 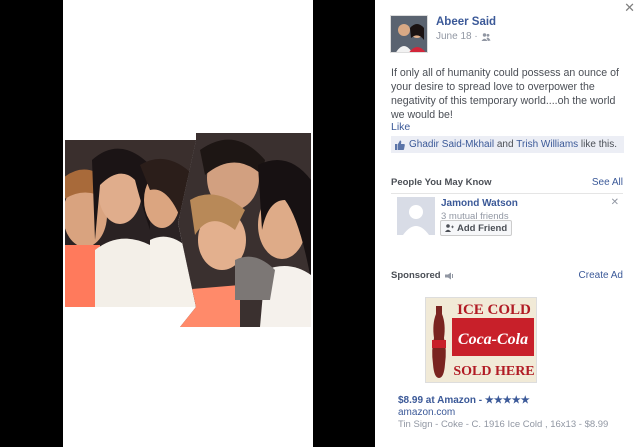 I want to click on create-ad-link: Create Ad, so click(x=601, y=275).